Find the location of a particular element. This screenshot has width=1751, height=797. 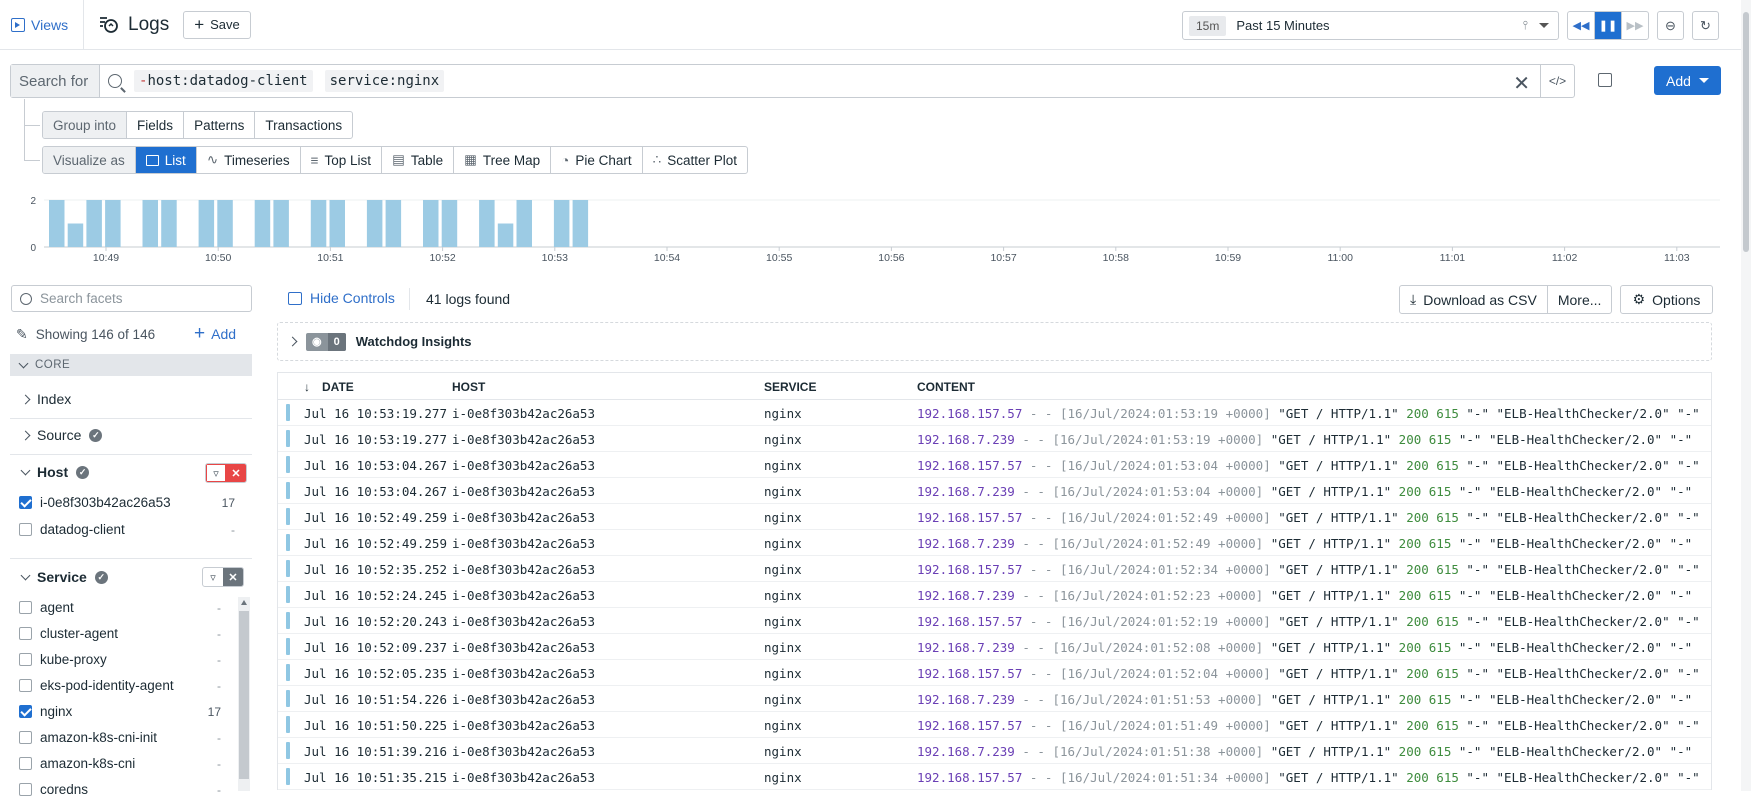

pencil-icon: ✎ is located at coordinates (22, 334).